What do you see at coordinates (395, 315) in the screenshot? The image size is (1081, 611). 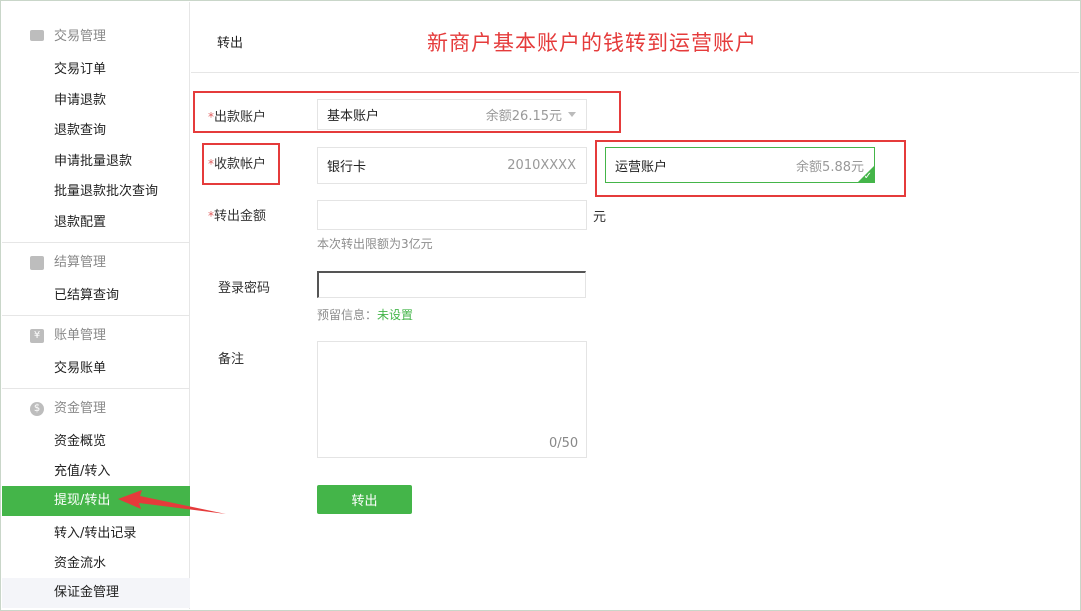 I see `password-hint-status: 未设置` at bounding box center [395, 315].